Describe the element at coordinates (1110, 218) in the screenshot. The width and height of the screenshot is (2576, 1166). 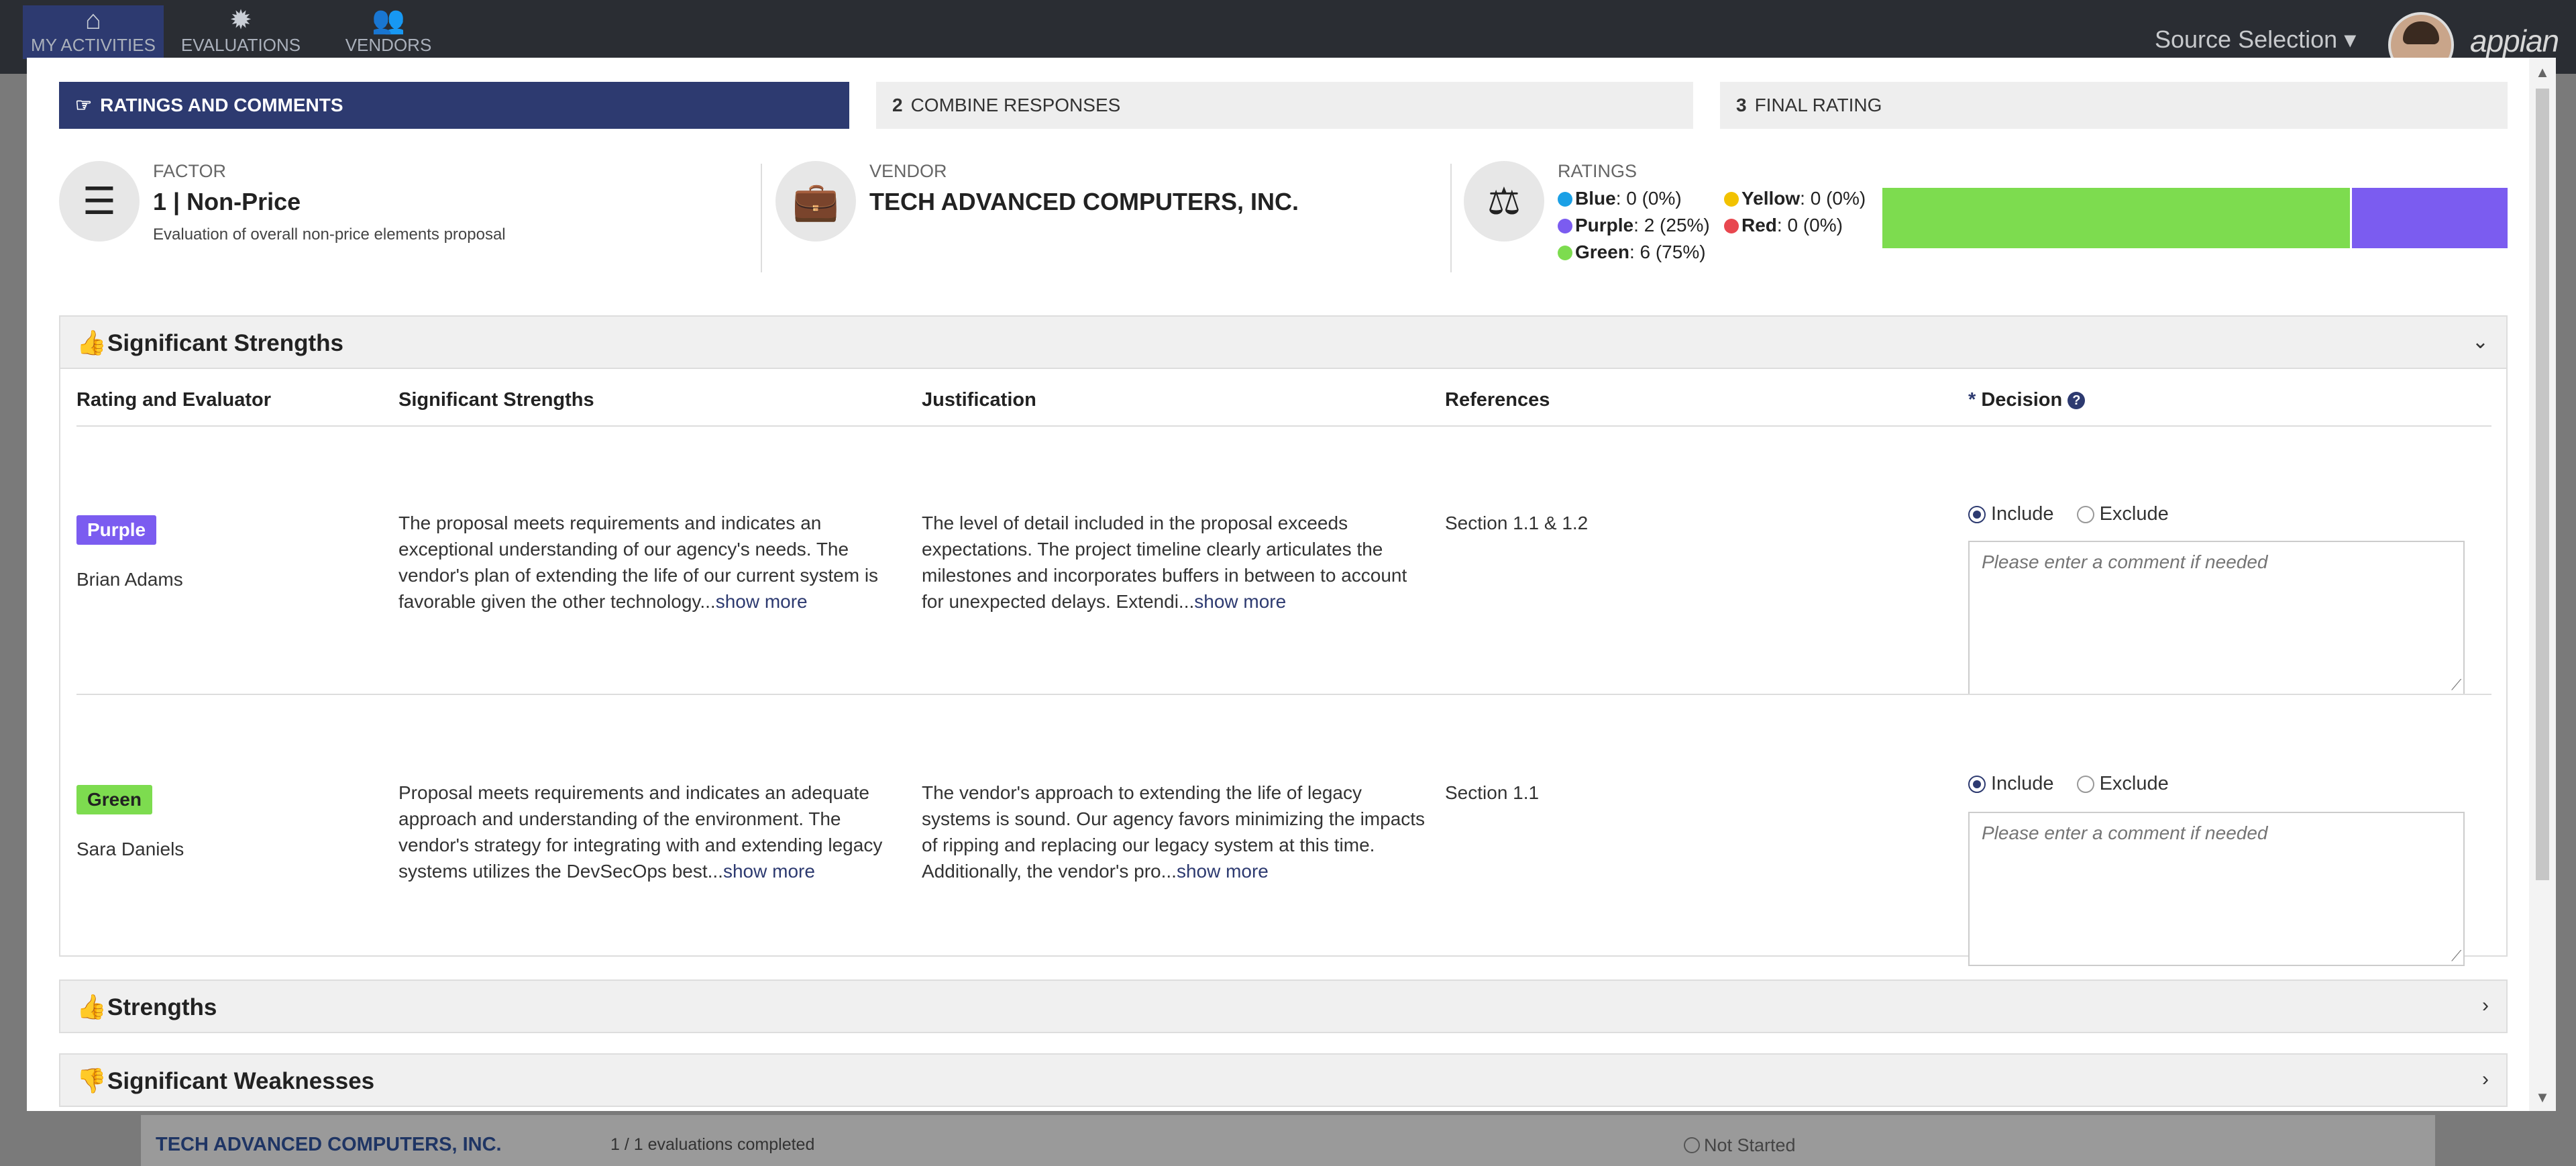
I see `vendor-block: 💼 VENDOR TECH ADVANCED COMPUTERS, INC.` at that location.